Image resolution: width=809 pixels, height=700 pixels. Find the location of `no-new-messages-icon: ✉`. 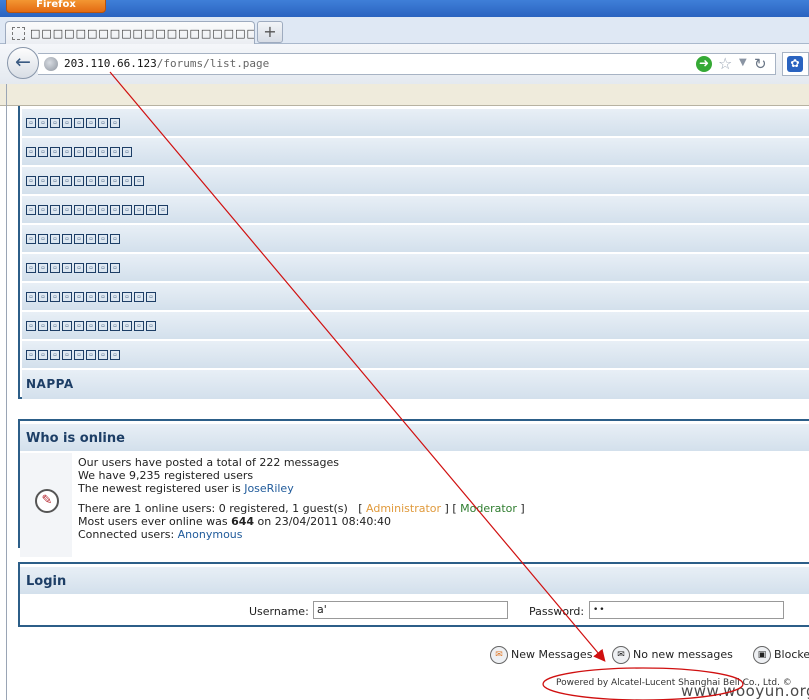

no-new-messages-icon: ✉ is located at coordinates (621, 655).